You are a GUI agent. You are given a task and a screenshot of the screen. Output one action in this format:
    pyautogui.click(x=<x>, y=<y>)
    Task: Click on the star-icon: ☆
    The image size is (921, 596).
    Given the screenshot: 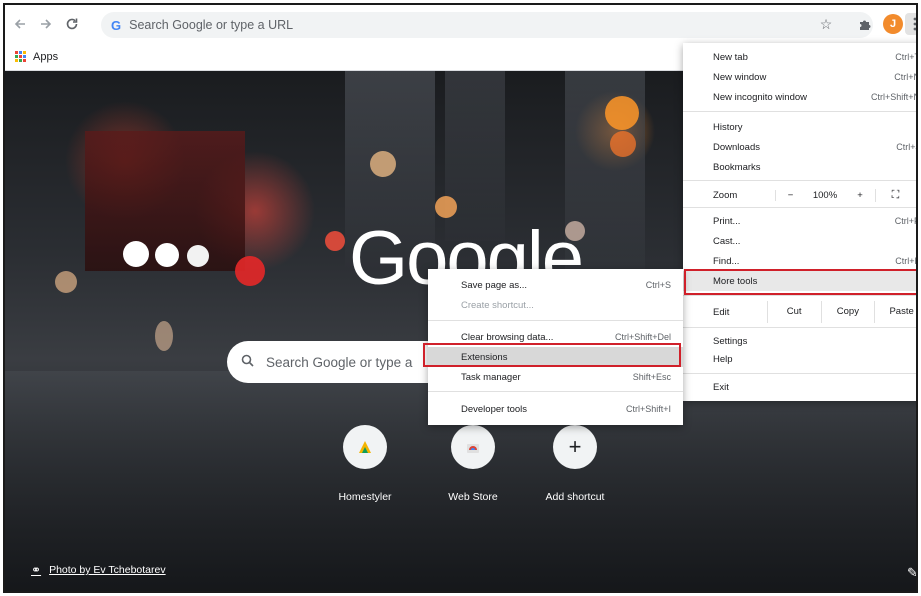 What is the action you would take?
    pyautogui.click(x=826, y=23)
    